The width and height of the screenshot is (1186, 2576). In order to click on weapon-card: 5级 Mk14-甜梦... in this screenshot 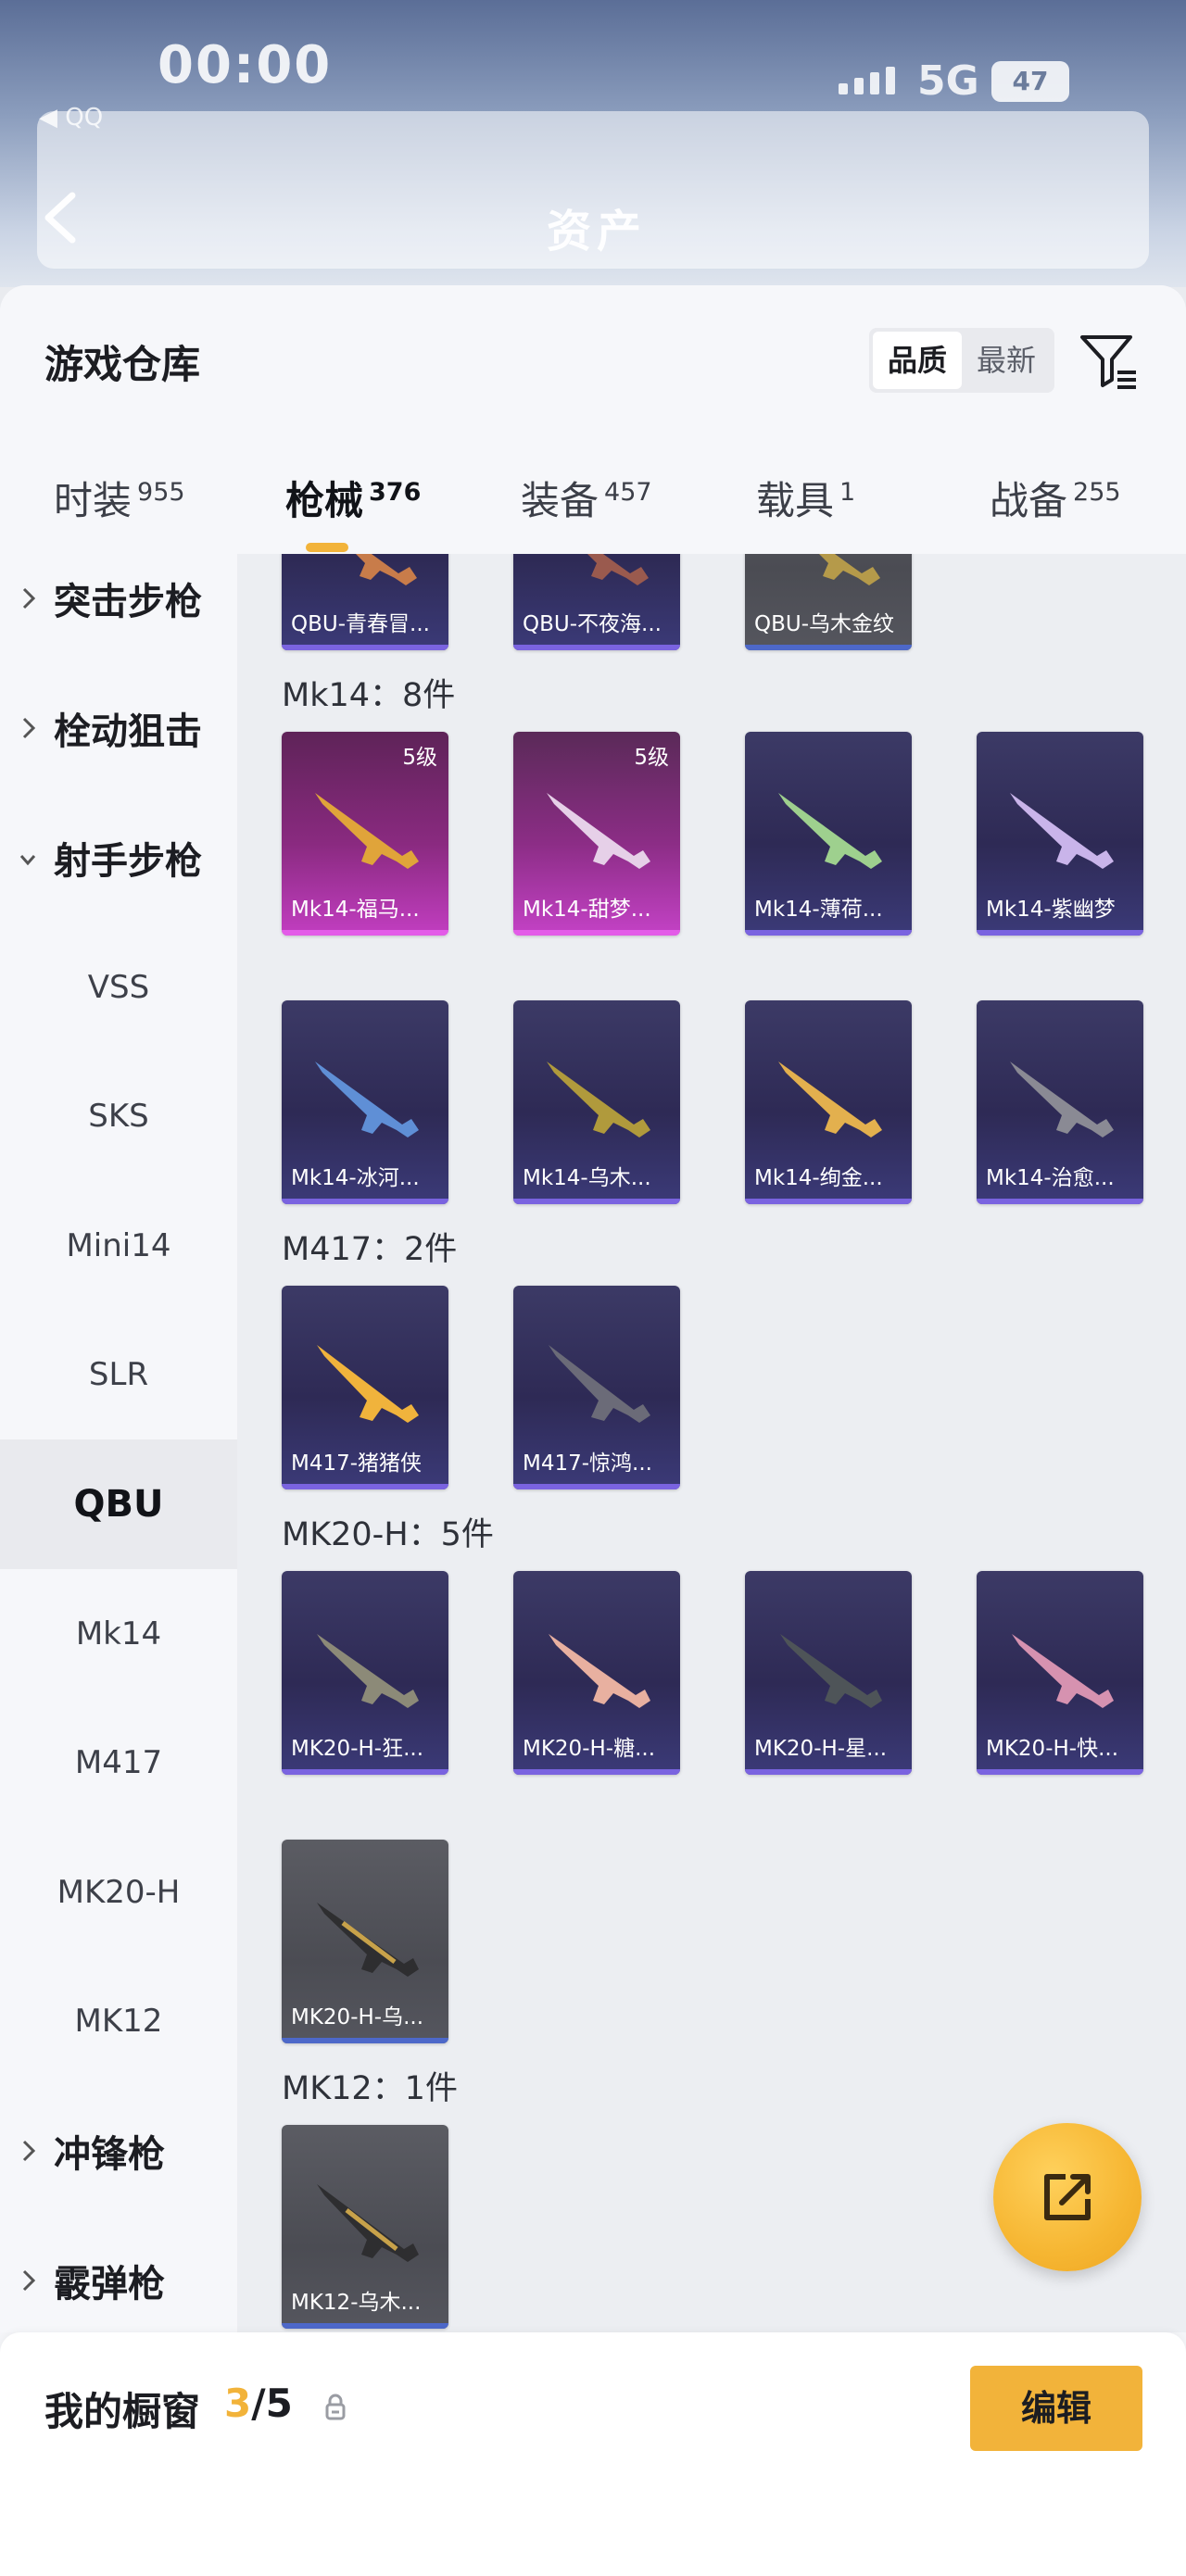, I will do `click(596, 834)`.